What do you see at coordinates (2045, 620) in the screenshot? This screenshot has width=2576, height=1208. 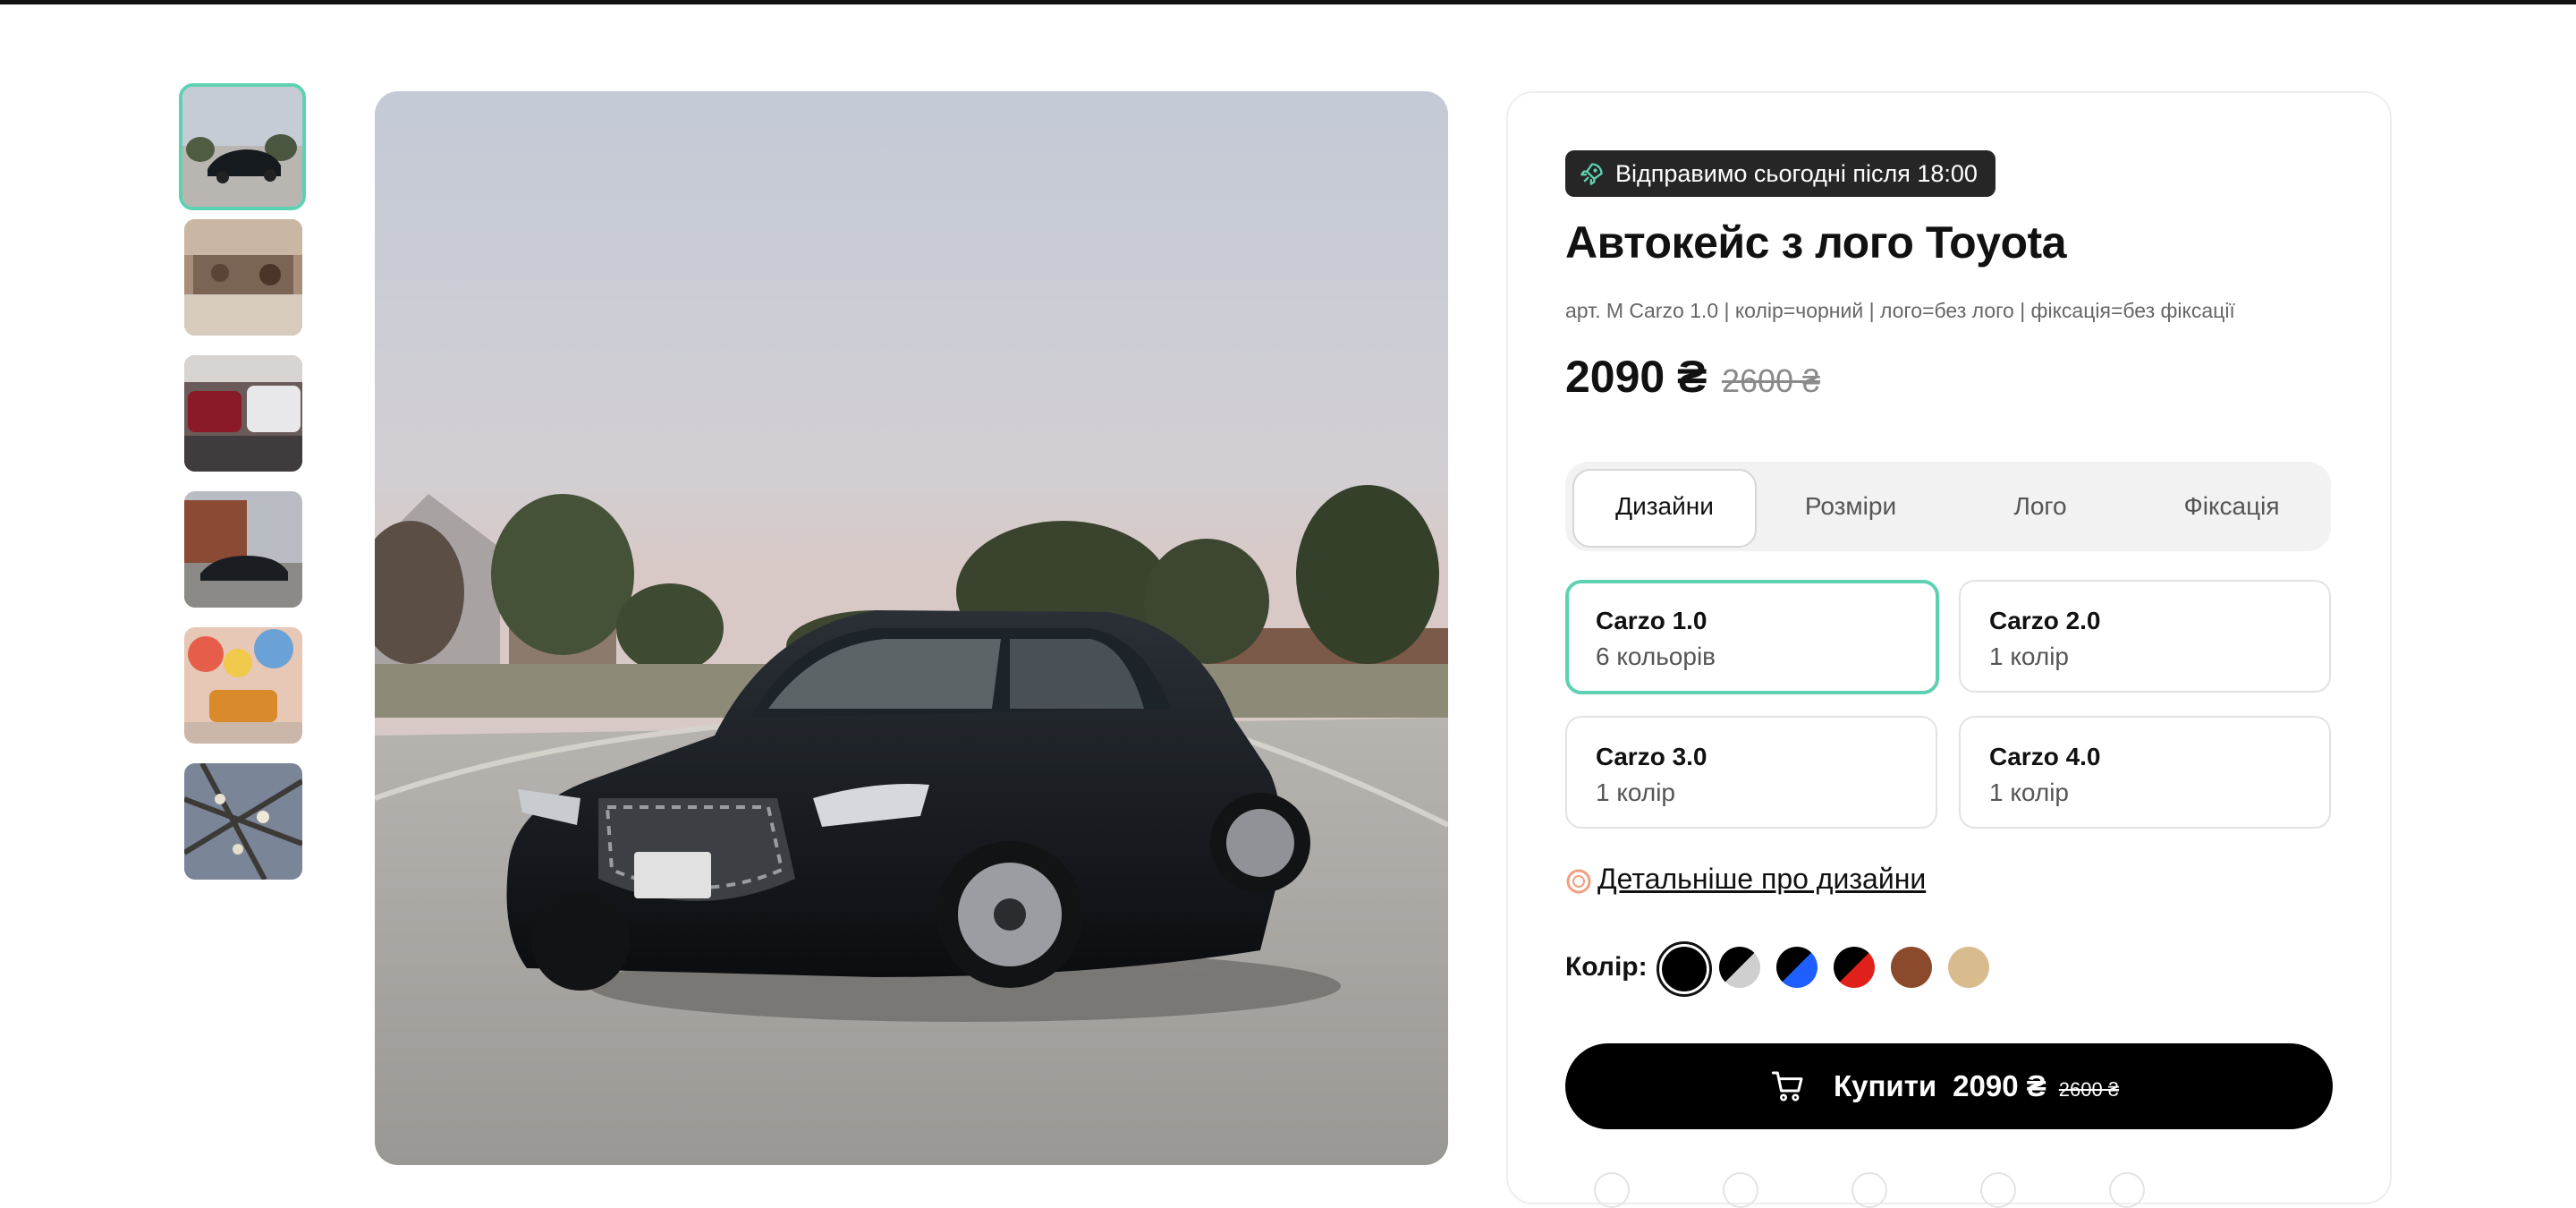 I see `design-option-name: Carzo 2.0` at bounding box center [2045, 620].